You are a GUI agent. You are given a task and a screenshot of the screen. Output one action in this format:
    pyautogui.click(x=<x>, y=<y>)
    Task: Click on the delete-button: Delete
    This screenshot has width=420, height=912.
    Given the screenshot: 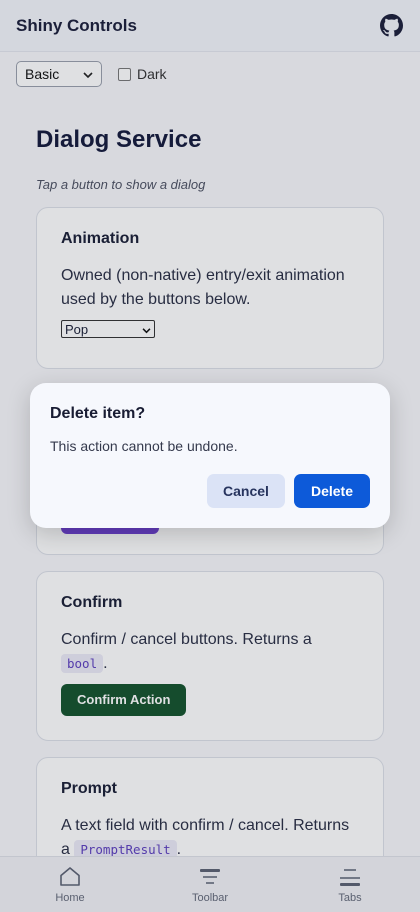 What is the action you would take?
    pyautogui.click(x=332, y=491)
    